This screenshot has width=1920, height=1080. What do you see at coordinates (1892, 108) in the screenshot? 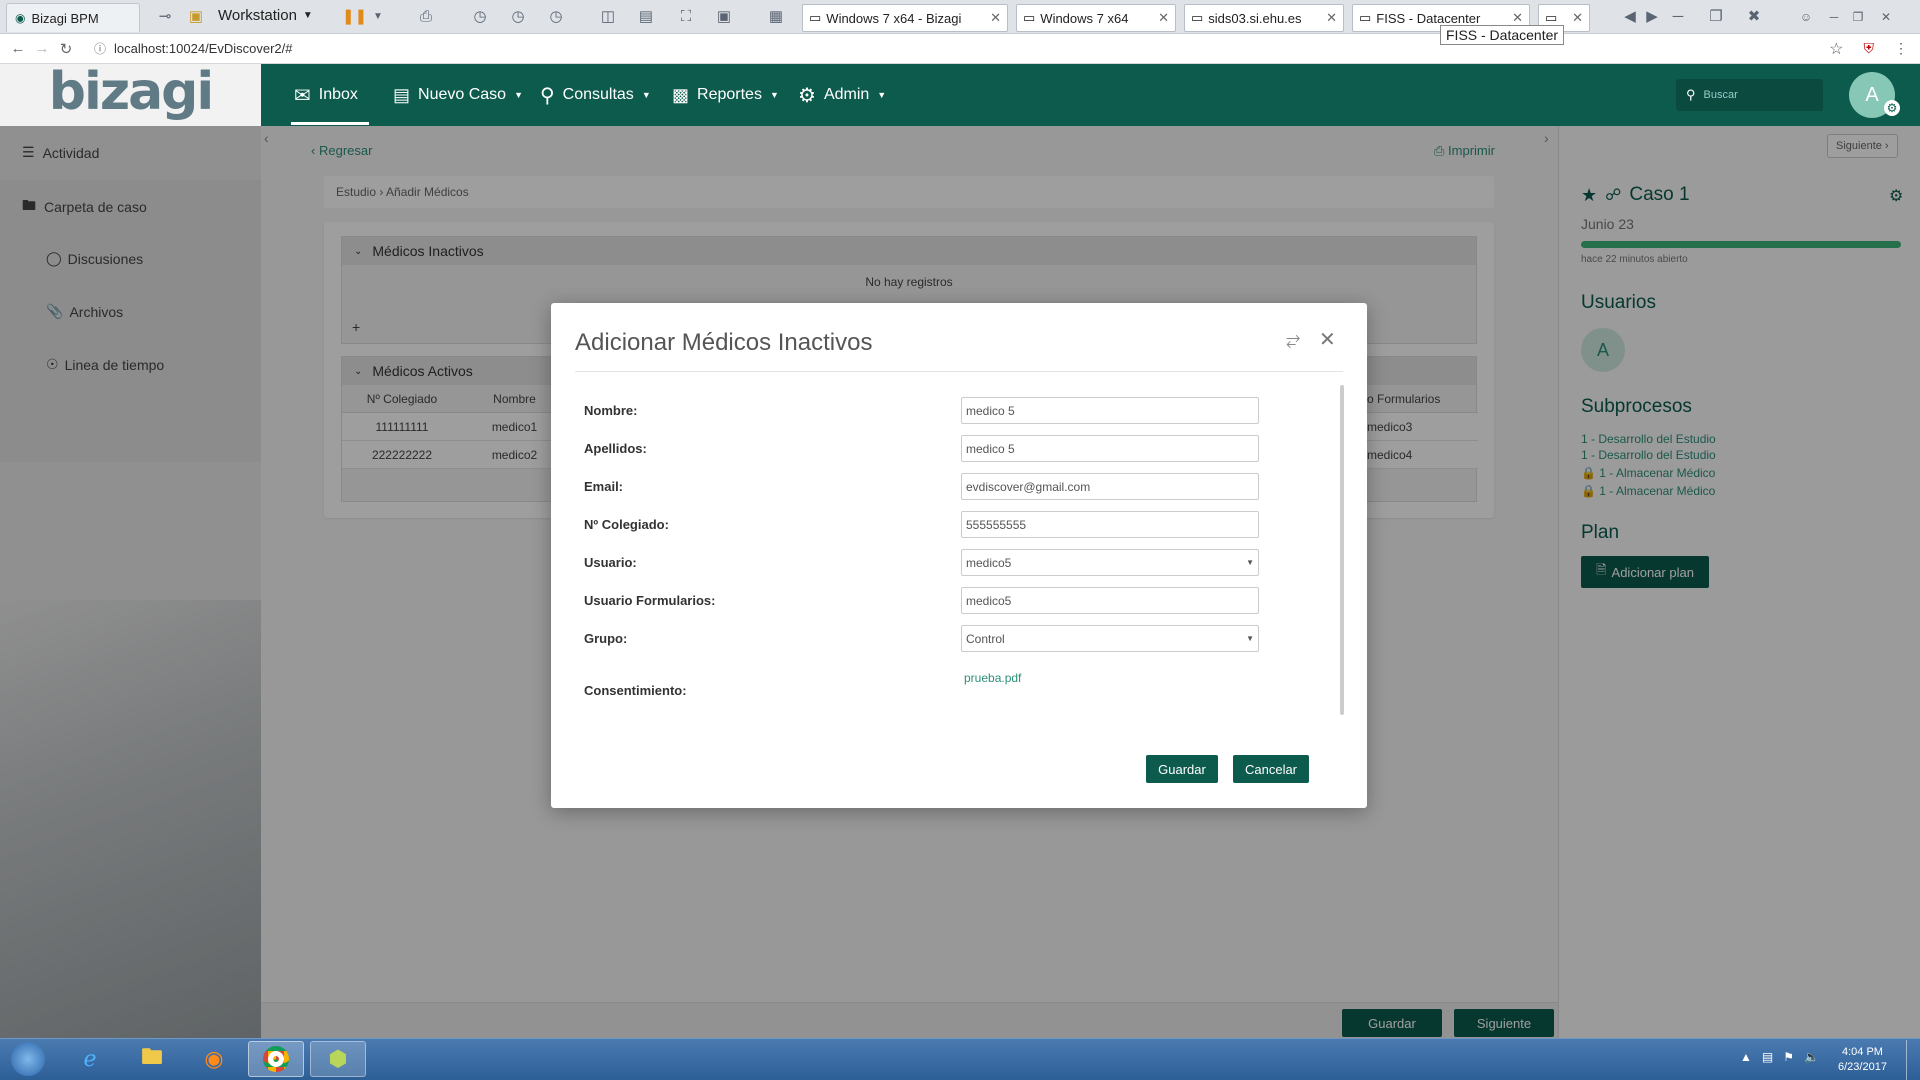
I see `settings-icon: ⚙` at bounding box center [1892, 108].